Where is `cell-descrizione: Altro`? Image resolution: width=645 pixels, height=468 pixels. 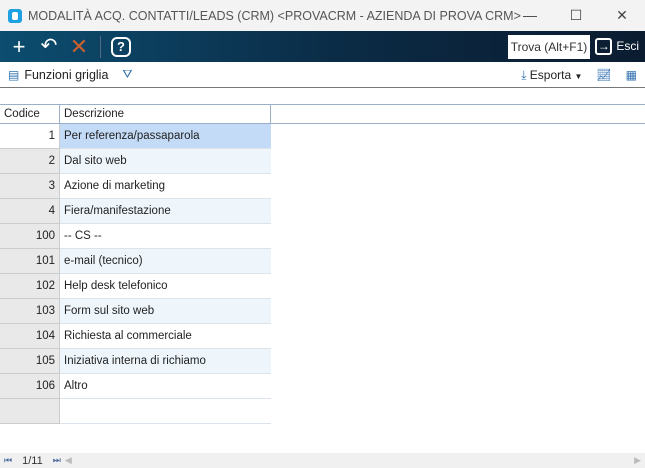 cell-descrizione: Altro is located at coordinates (165, 386).